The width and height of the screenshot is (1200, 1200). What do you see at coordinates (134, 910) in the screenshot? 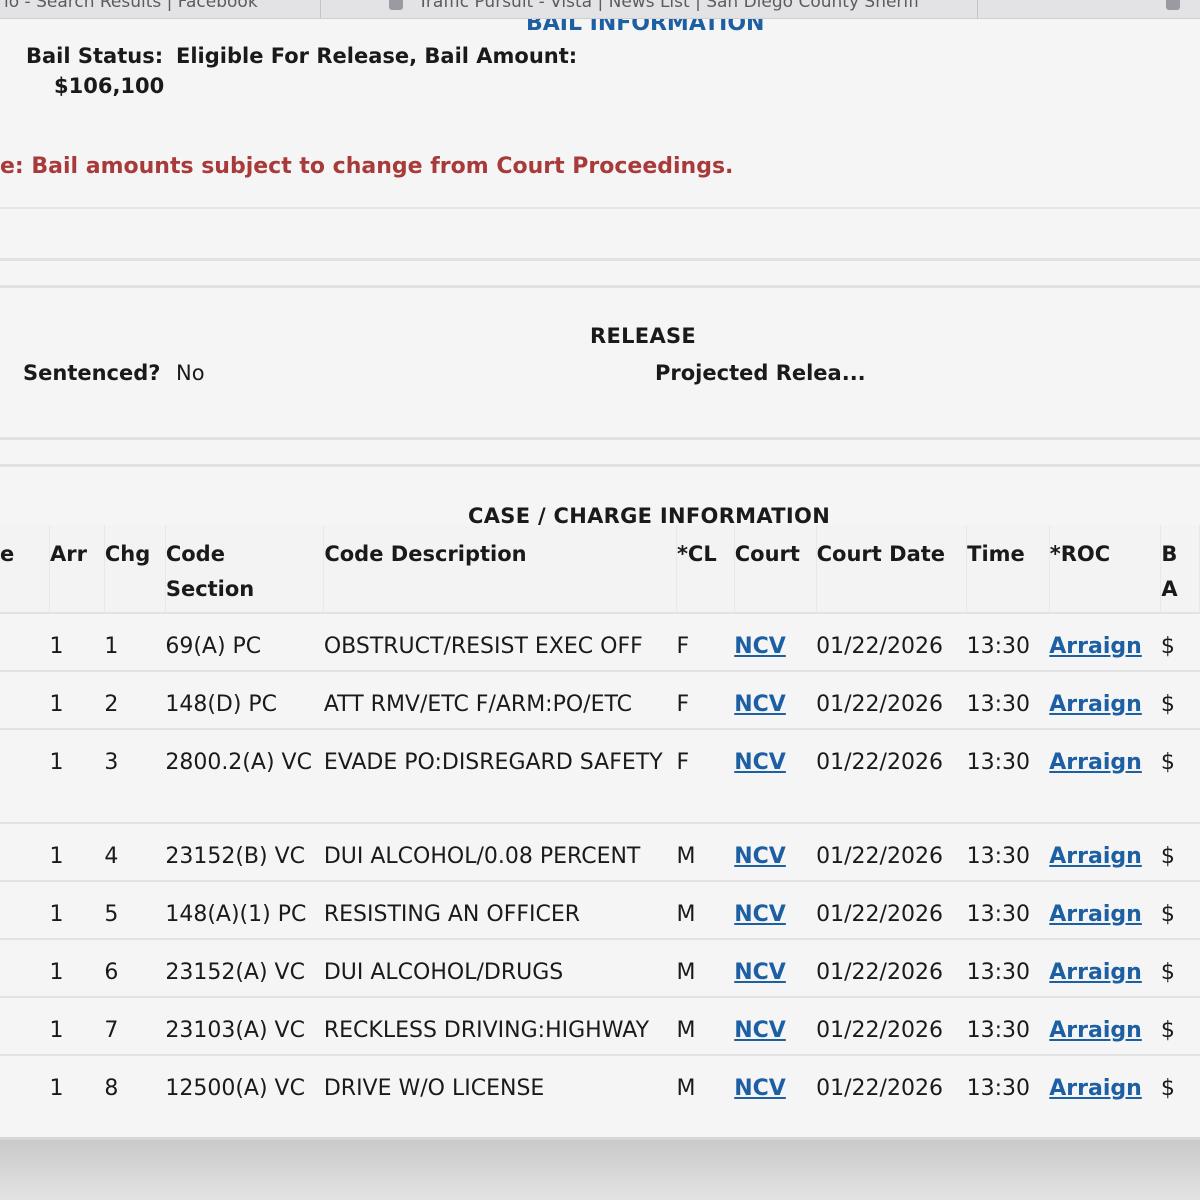
I see `cell-chg: 5` at bounding box center [134, 910].